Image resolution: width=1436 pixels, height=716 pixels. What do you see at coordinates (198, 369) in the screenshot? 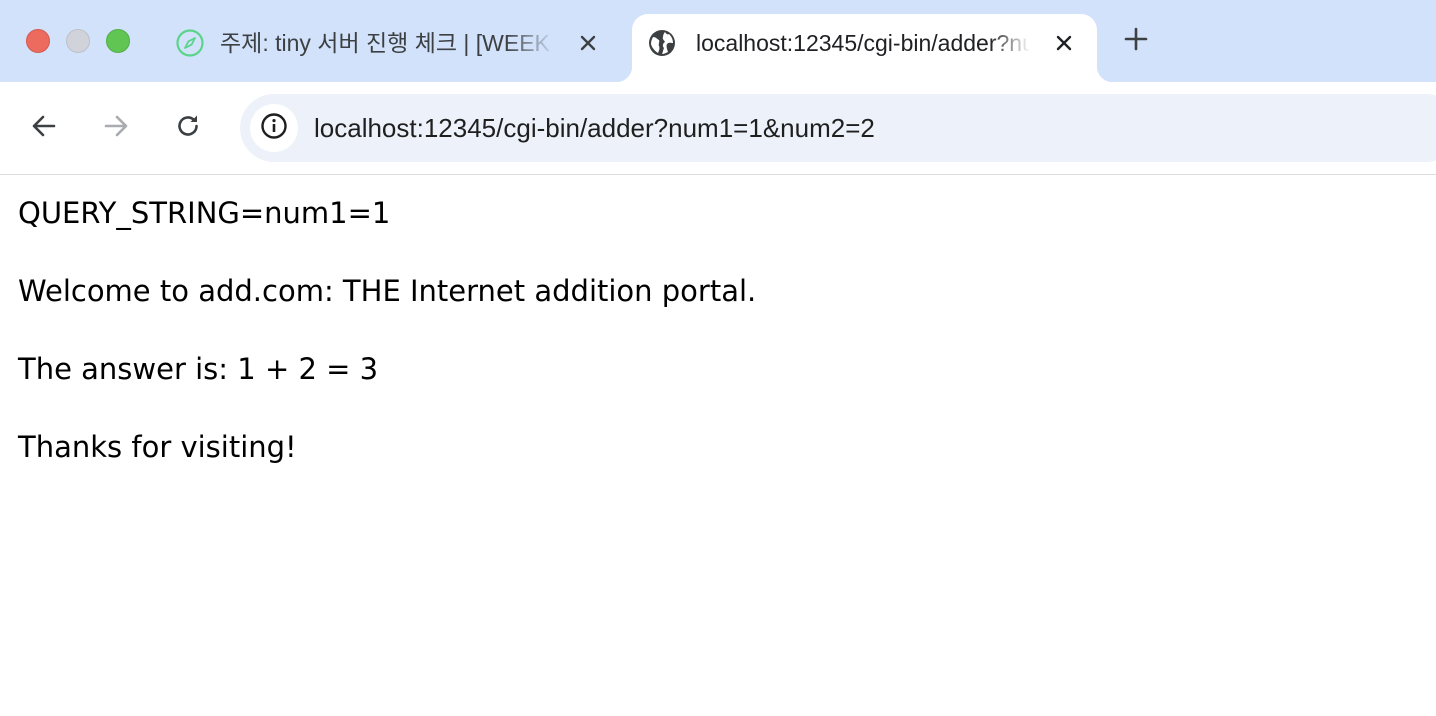
I see `answer-line: The answer is: 1 + 2 = 3` at bounding box center [198, 369].